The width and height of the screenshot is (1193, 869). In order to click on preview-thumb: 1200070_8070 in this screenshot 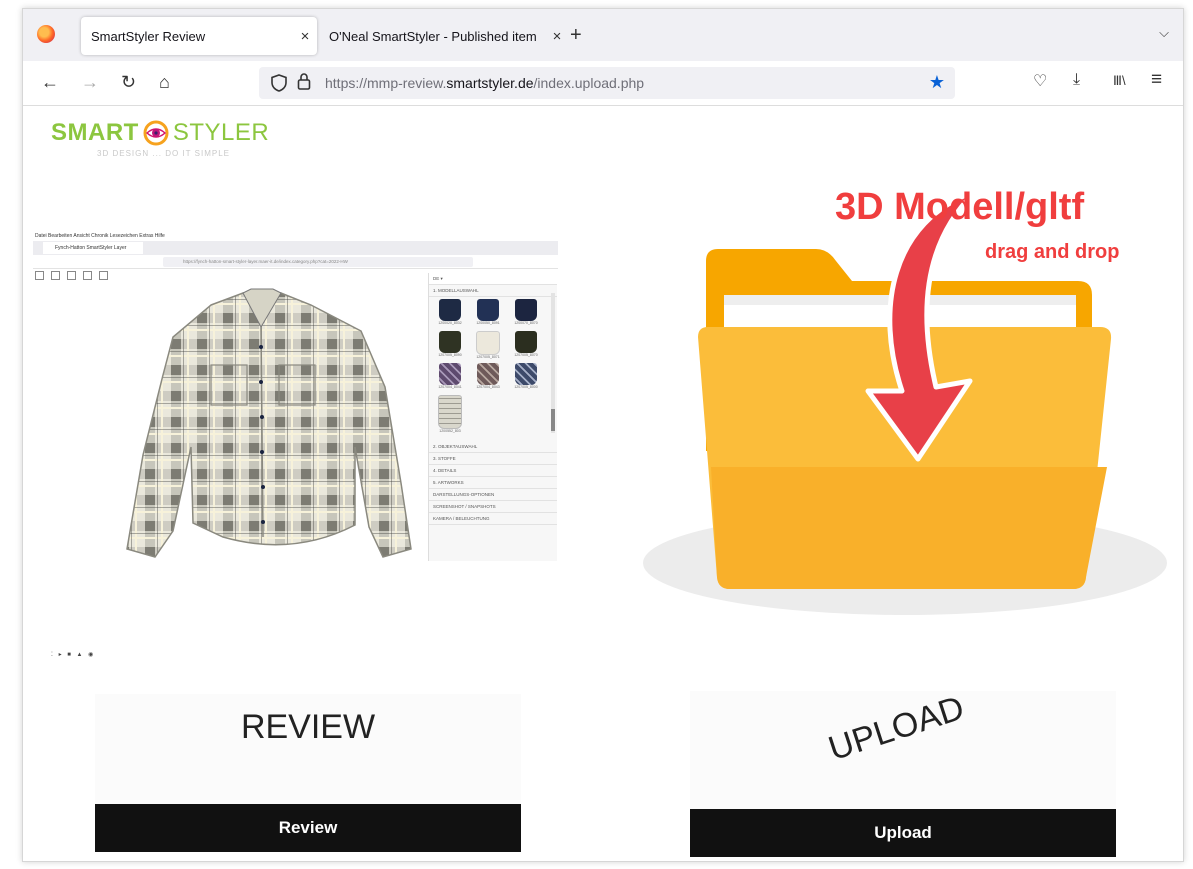, I will do `click(526, 313)`.